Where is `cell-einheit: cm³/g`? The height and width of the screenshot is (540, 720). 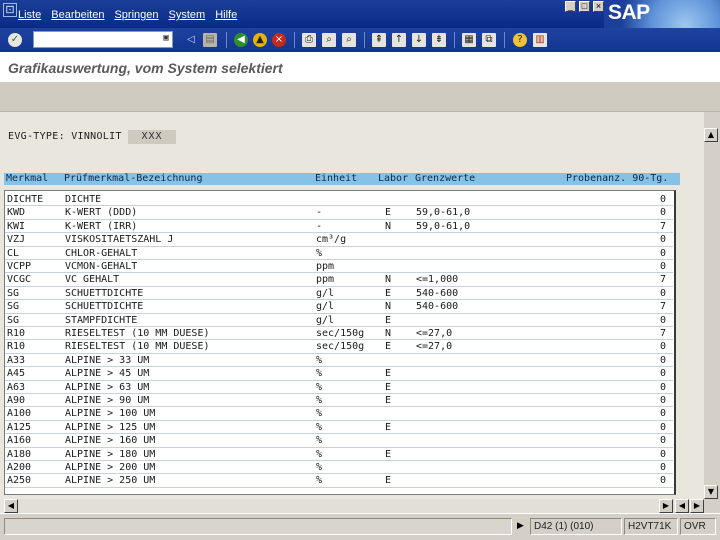
cell-einheit: cm³/g is located at coordinates (331, 240).